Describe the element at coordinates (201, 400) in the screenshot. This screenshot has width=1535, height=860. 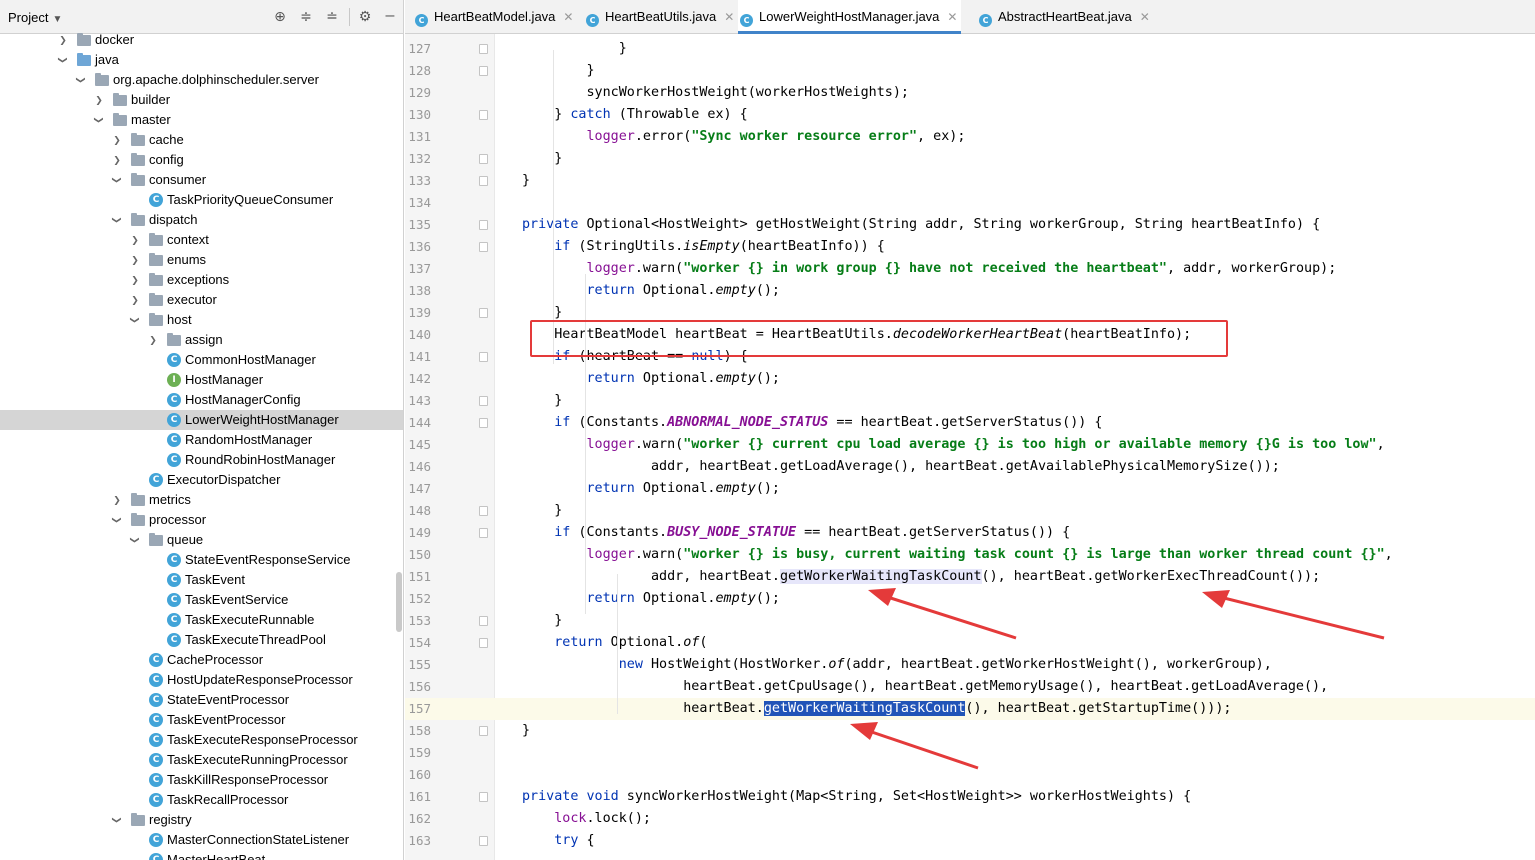
I see `tree-item-hostmanagerconfig: C HostManagerConfig` at that location.